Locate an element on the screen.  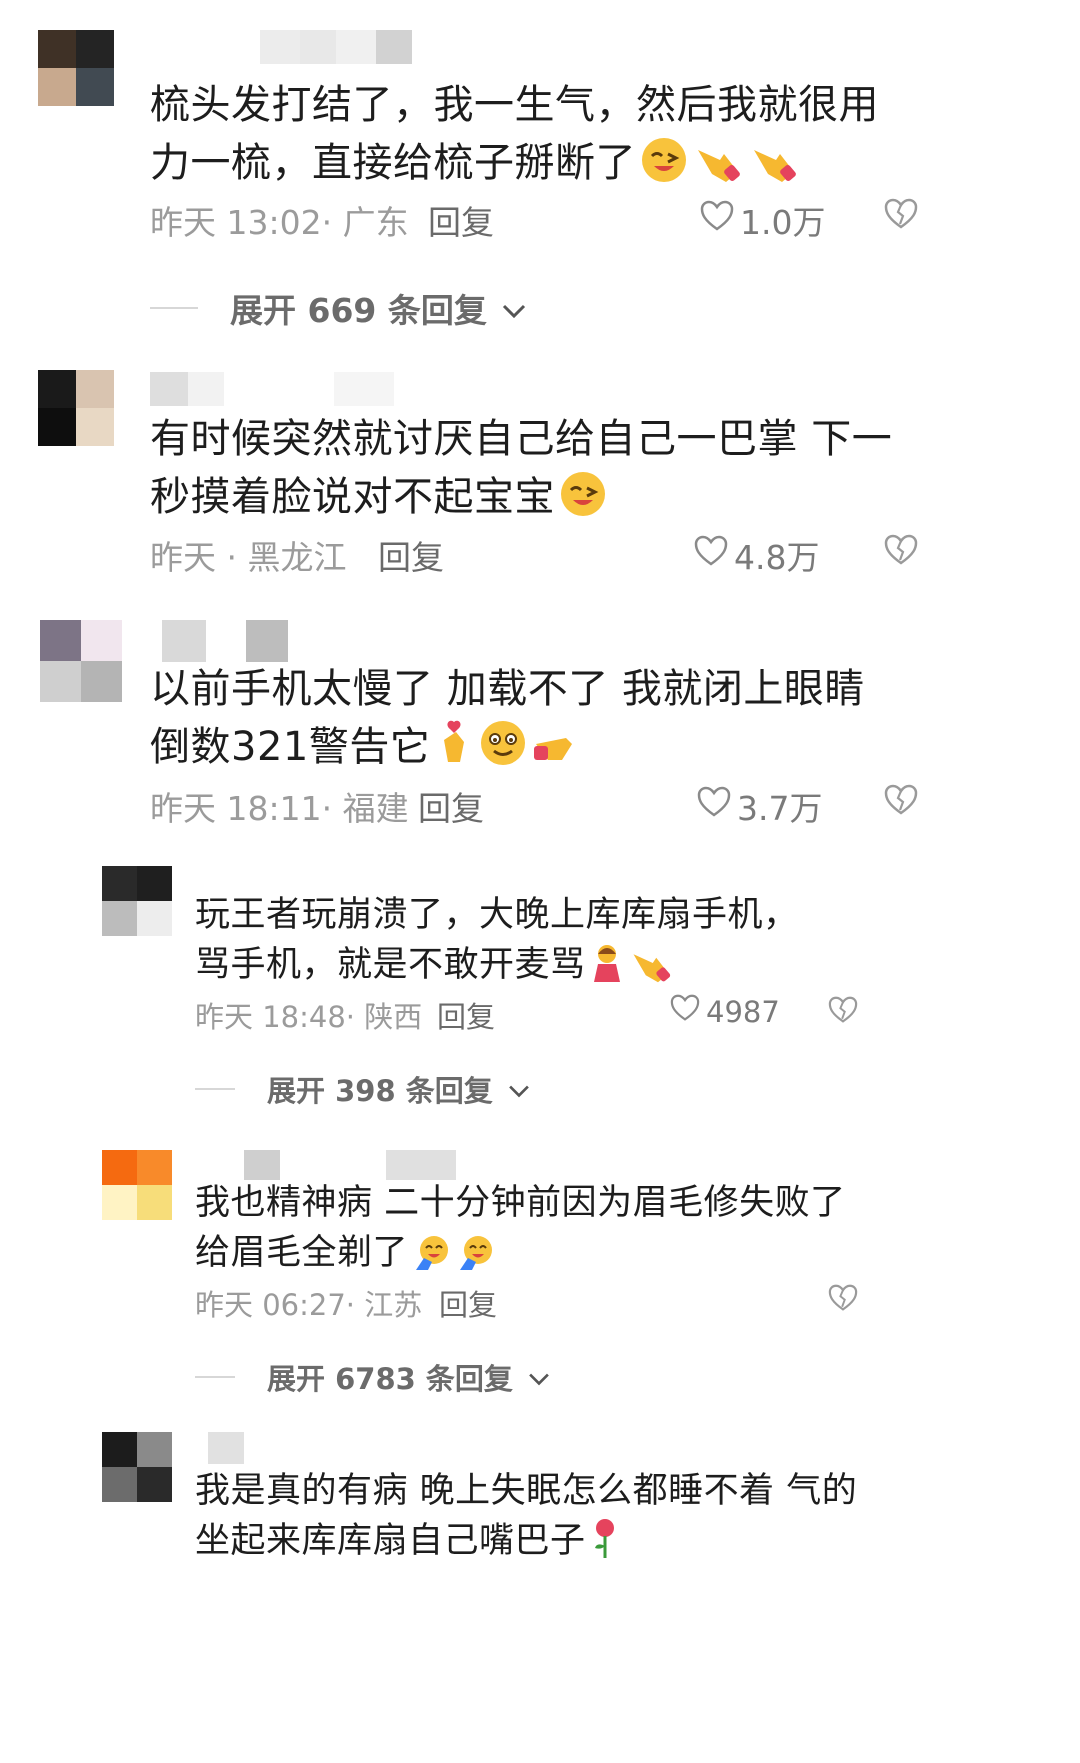
reply-text-content: 玩王者玩崩溃了，大晚上库库扇手机，骂手机，就是不敢开麦骂 is located at coordinates (497, 940).